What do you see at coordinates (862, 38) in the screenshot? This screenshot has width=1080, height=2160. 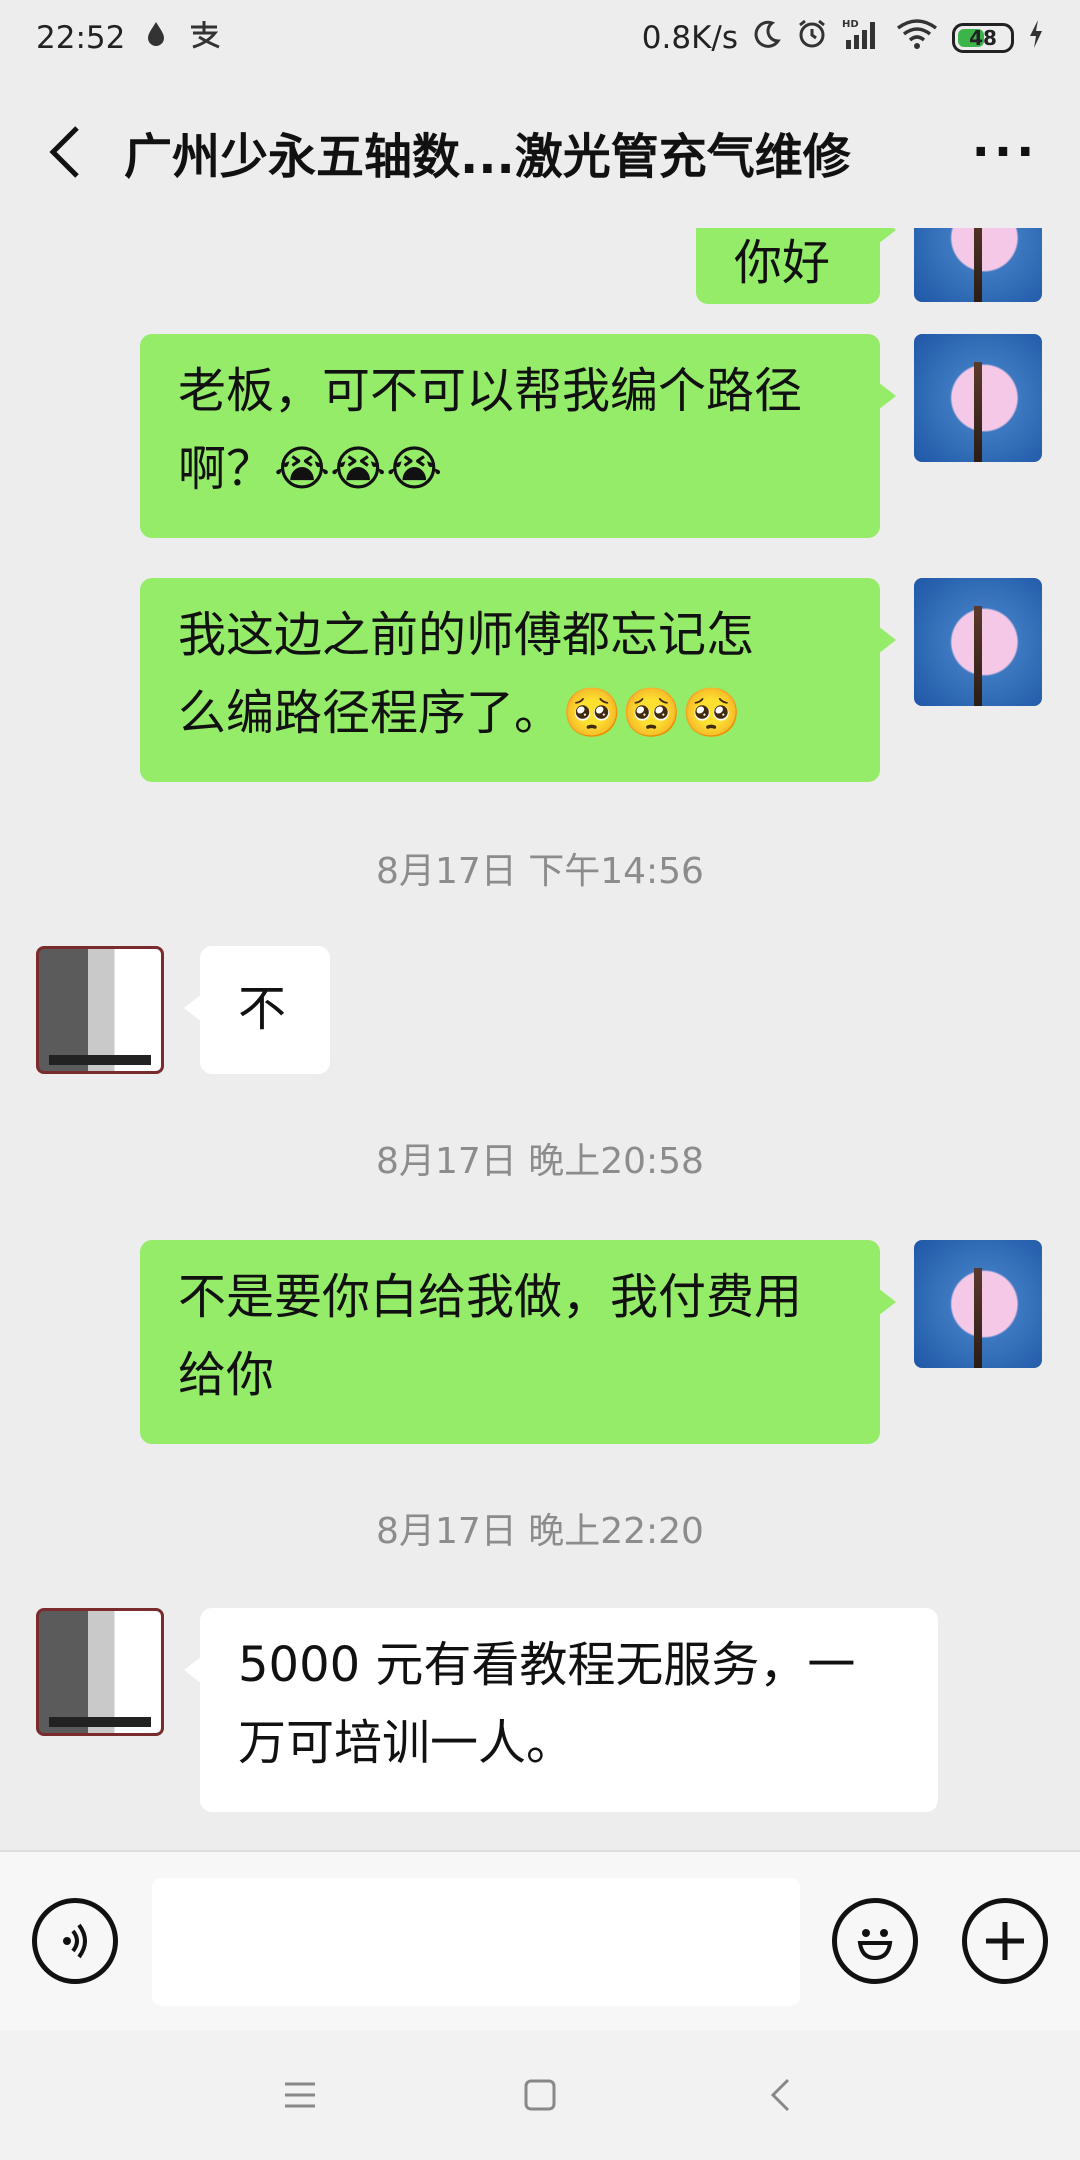 I see `signal-icon: HD` at bounding box center [862, 38].